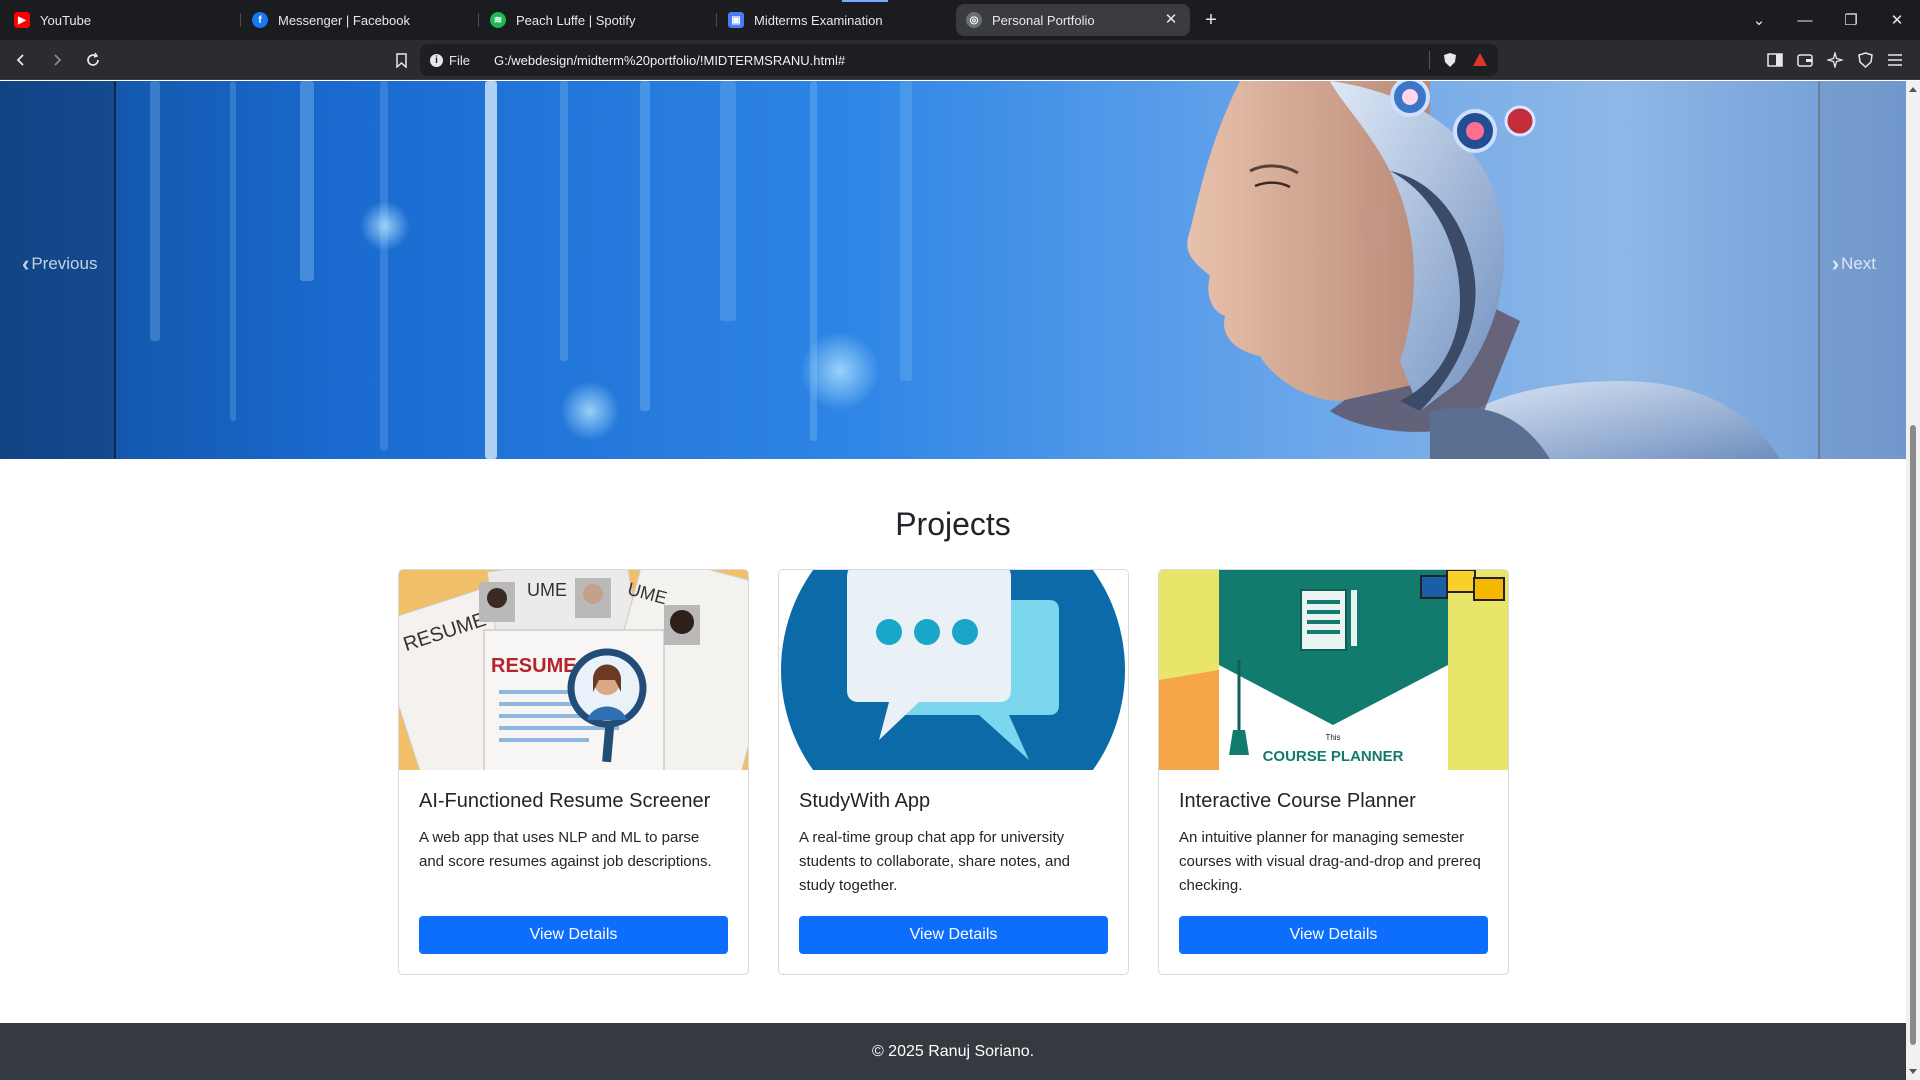  What do you see at coordinates (22, 20) in the screenshot?
I see `youtube-icon: ▶` at bounding box center [22, 20].